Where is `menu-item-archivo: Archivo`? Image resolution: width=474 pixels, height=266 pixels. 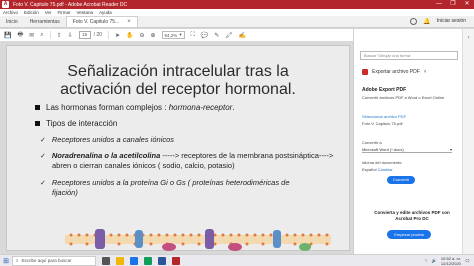 menu-item-archivo: Archivo is located at coordinates (10, 12).